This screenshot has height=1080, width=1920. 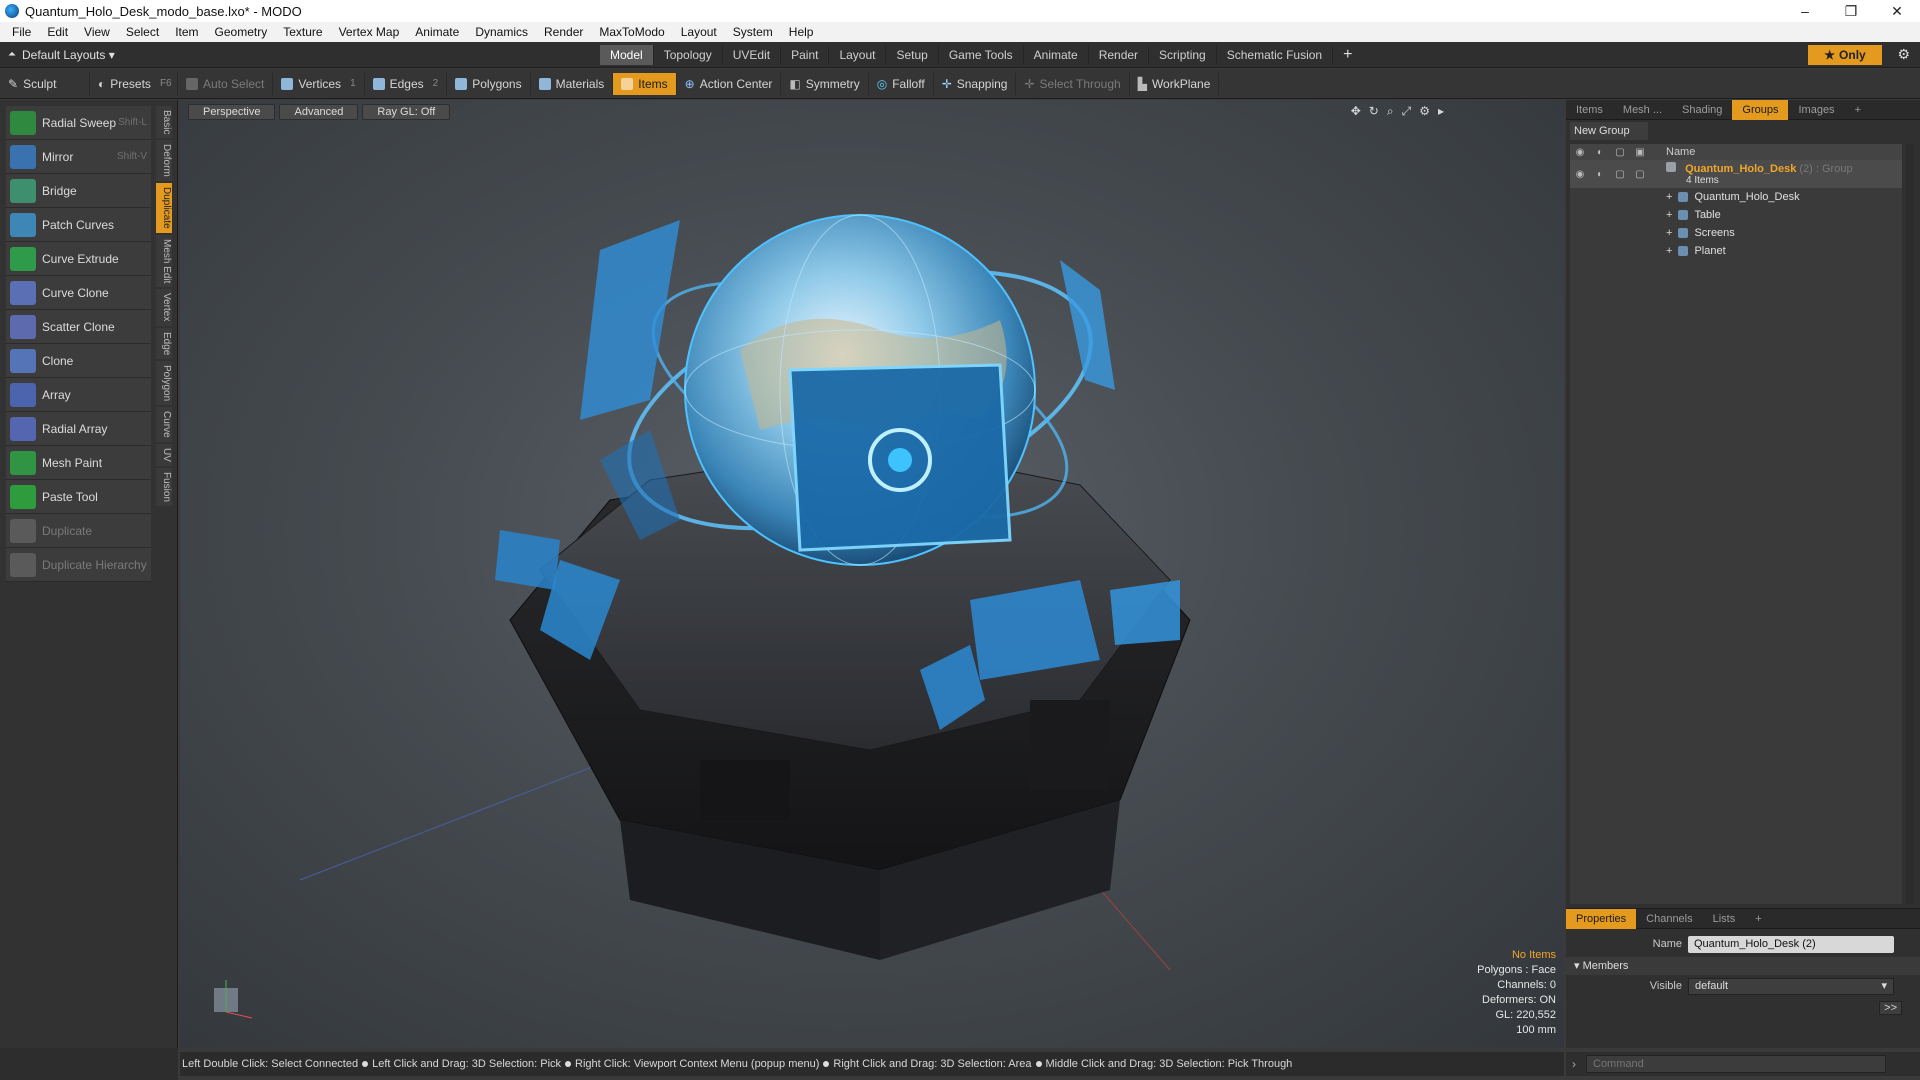 I want to click on side-tab-fusion: Fusion, so click(x=164, y=486).